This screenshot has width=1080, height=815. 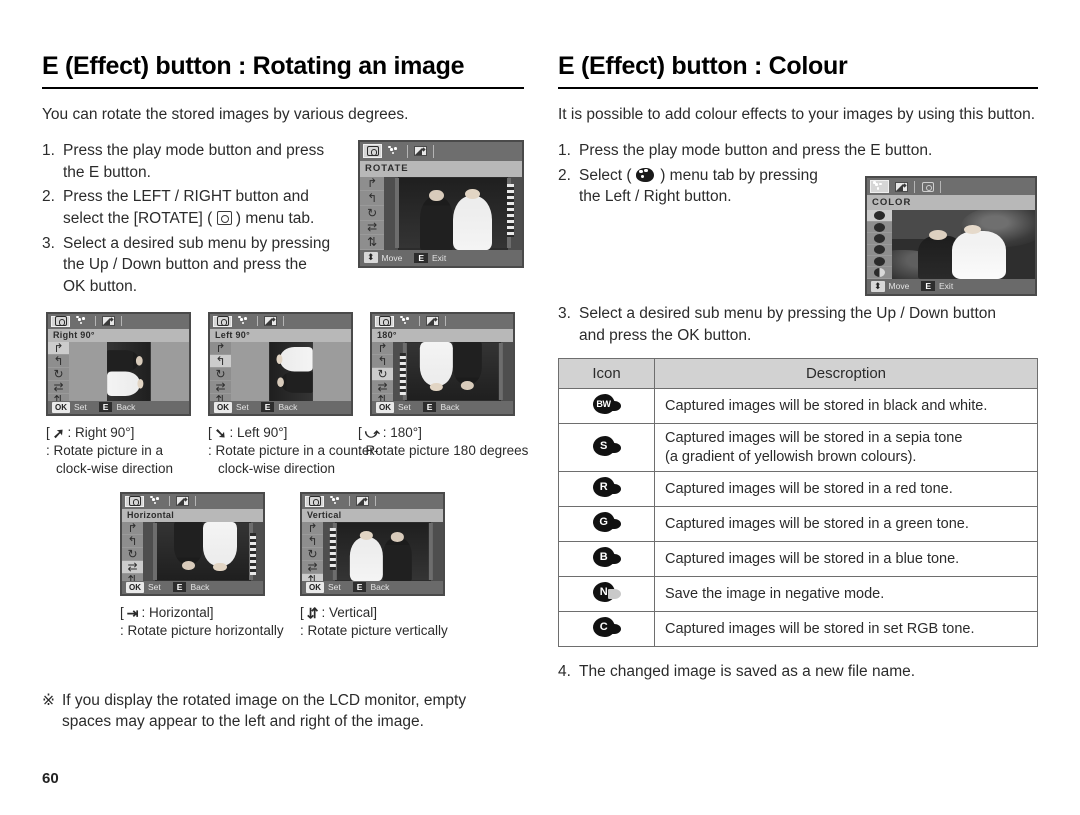 What do you see at coordinates (283, 70) in the screenshot?
I see `left-heading-block: E (Effect) button : Rotating an image` at bounding box center [283, 70].